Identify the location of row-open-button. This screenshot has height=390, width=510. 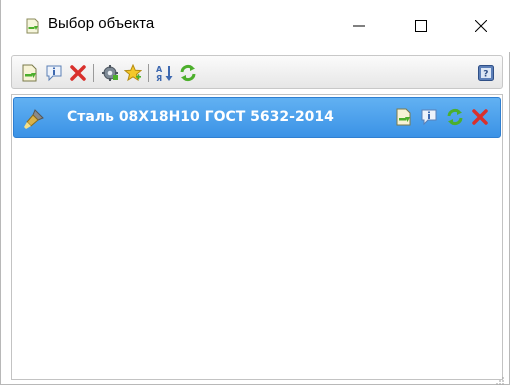
(404, 117).